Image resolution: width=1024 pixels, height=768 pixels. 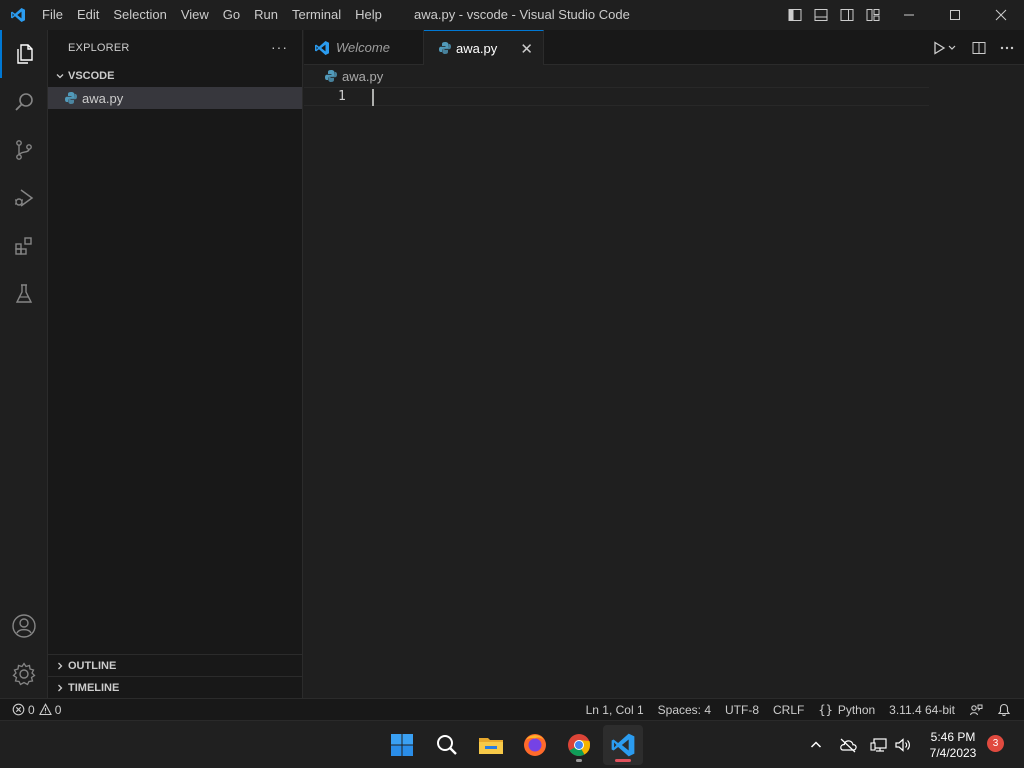 I want to click on menu-selection: Selection, so click(x=139, y=15).